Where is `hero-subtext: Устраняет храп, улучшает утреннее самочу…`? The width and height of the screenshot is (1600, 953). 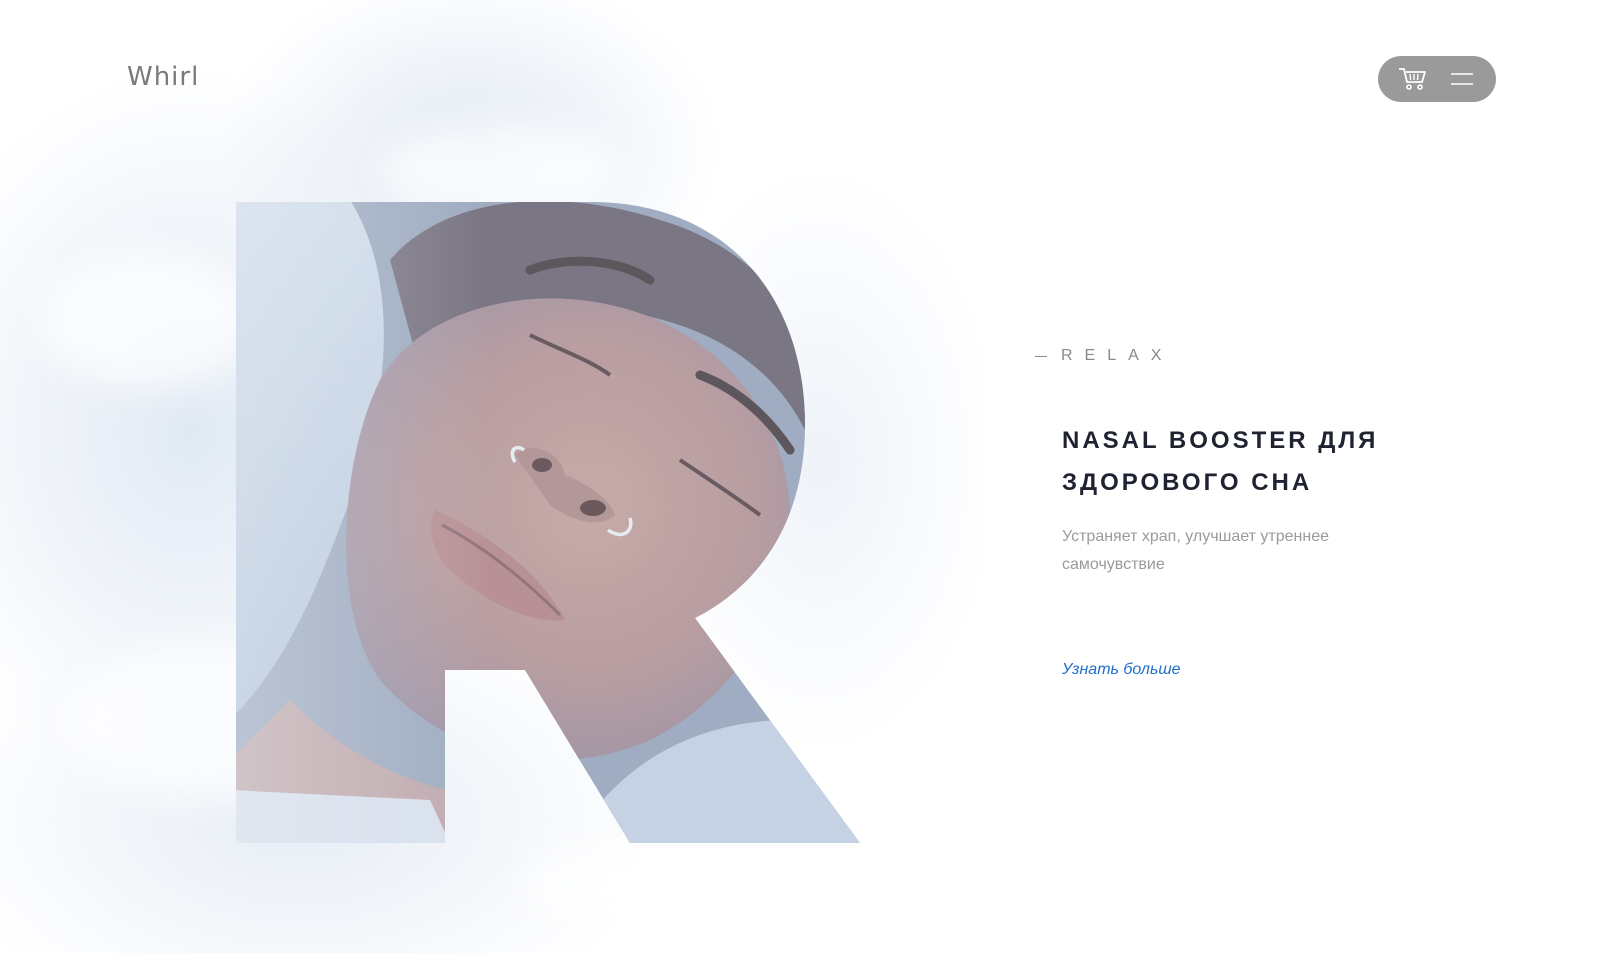
hero-subtext: Устраняет храп, улучшает утреннее самочу… is located at coordinates (1195, 550).